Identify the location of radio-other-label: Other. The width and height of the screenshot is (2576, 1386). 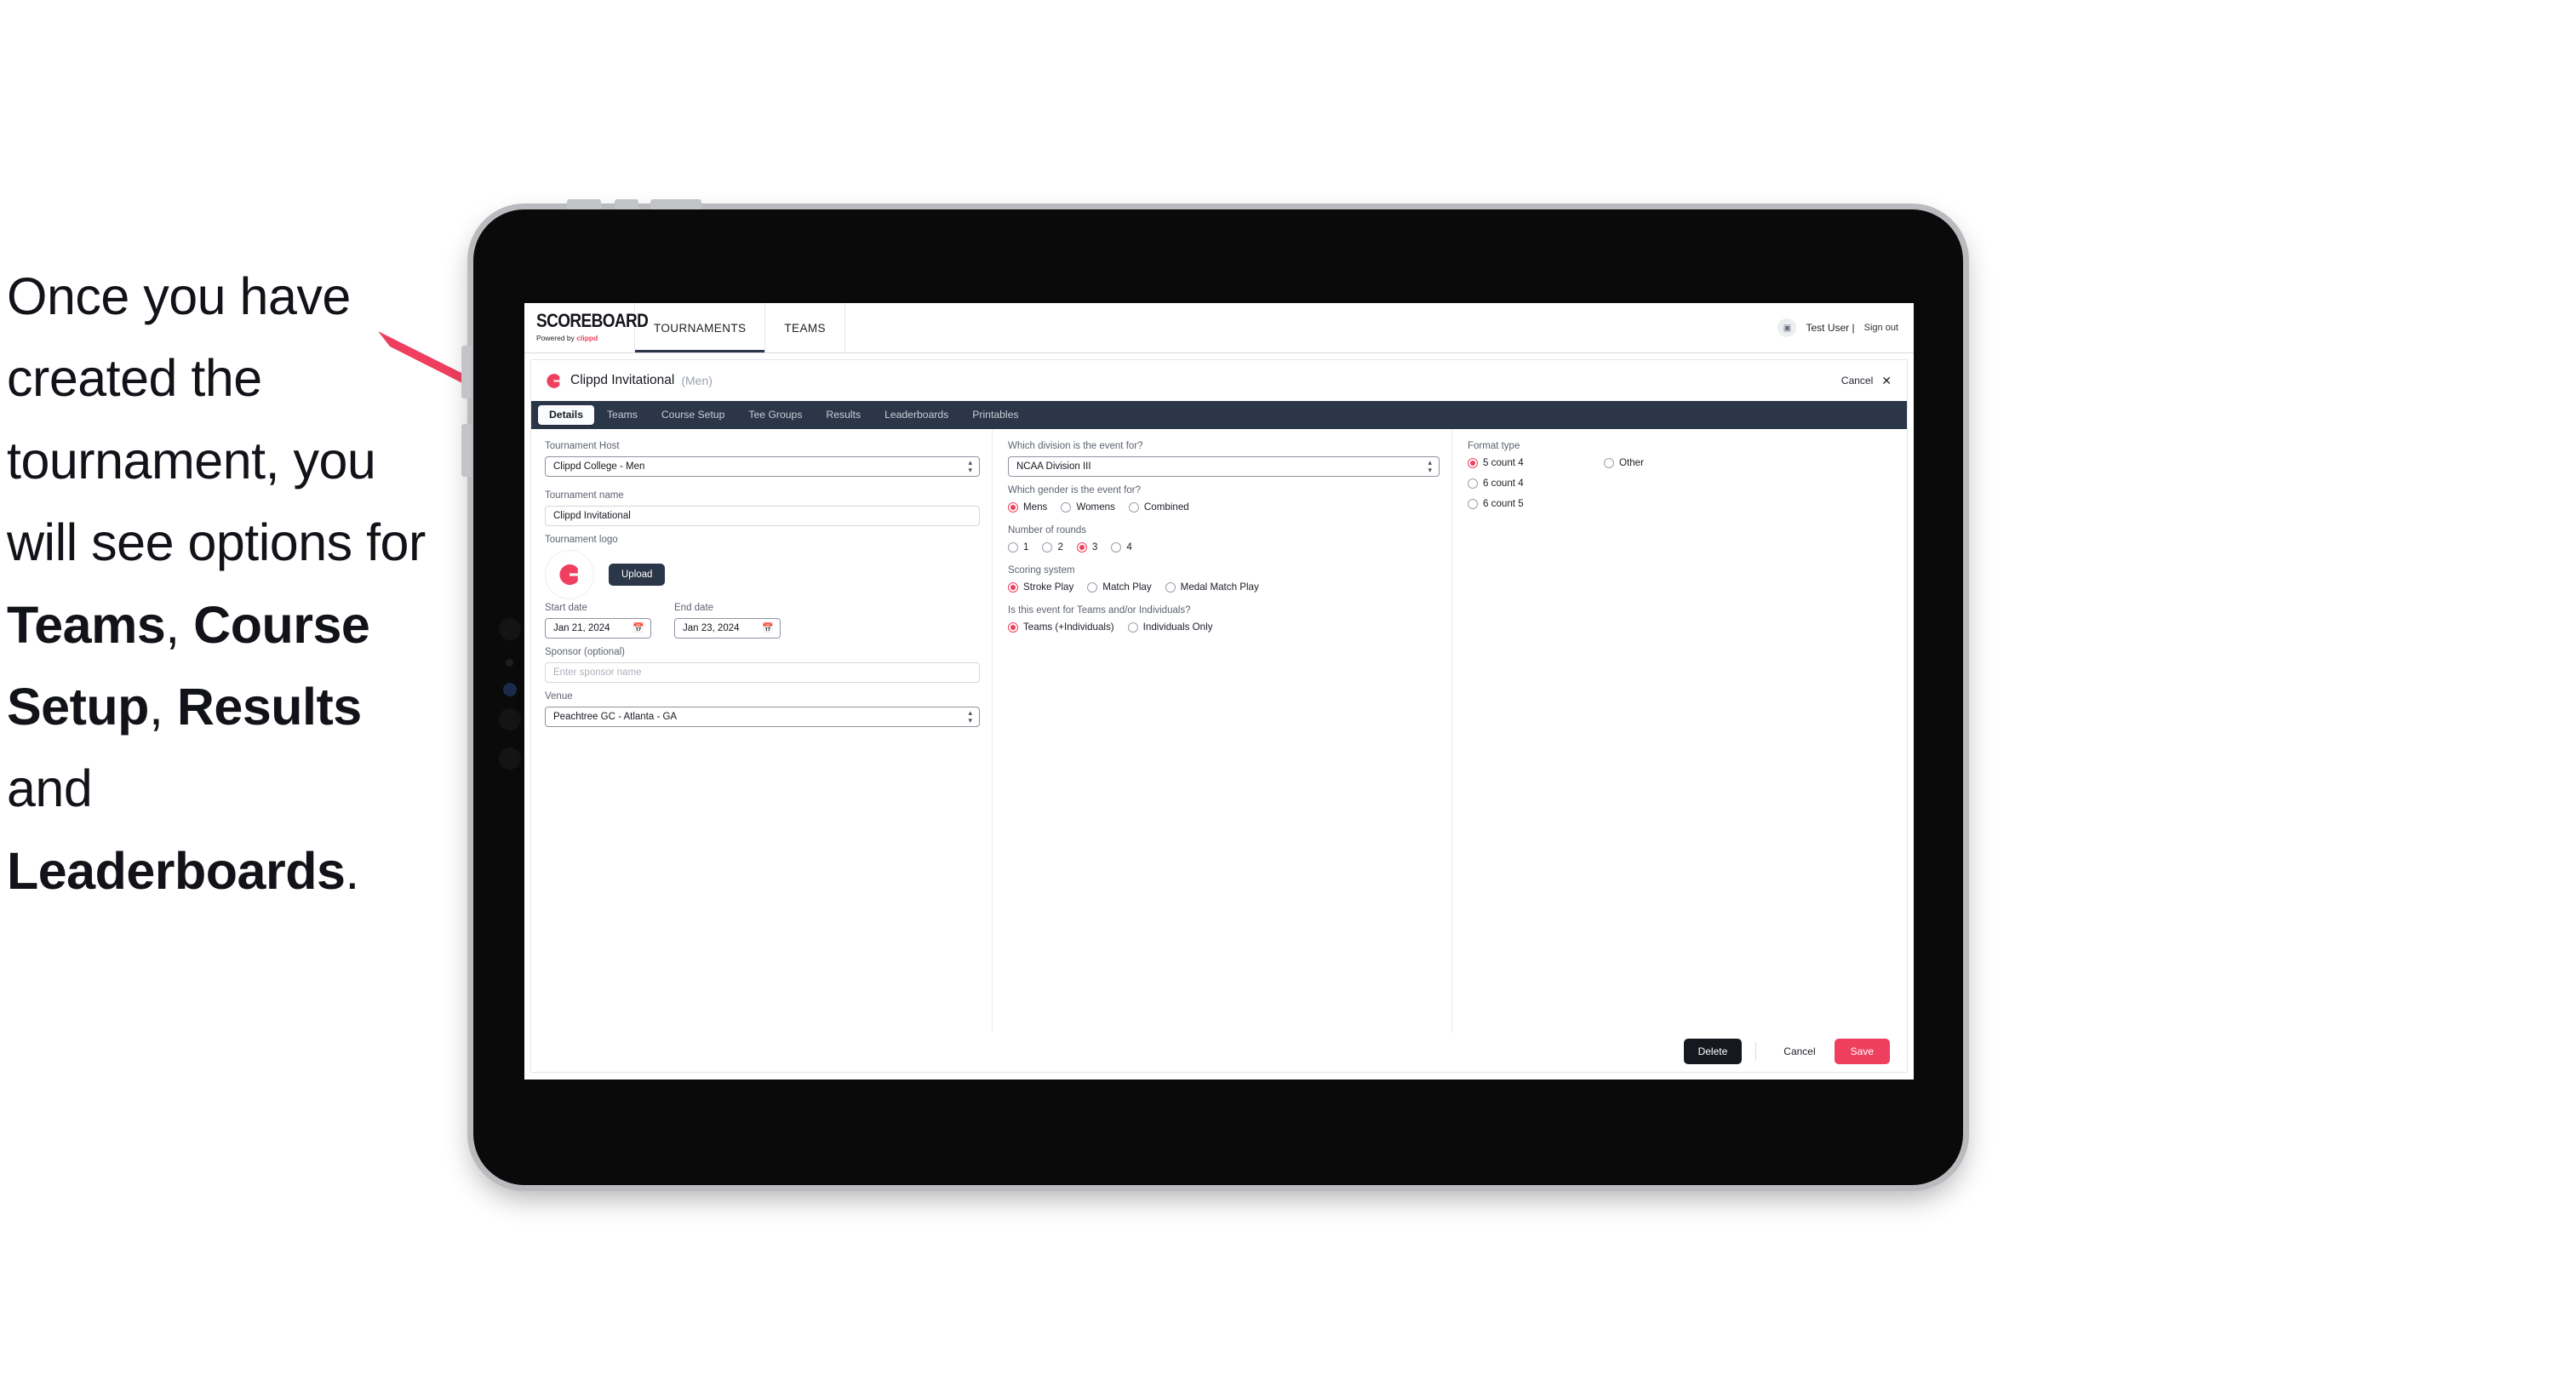
(1632, 462).